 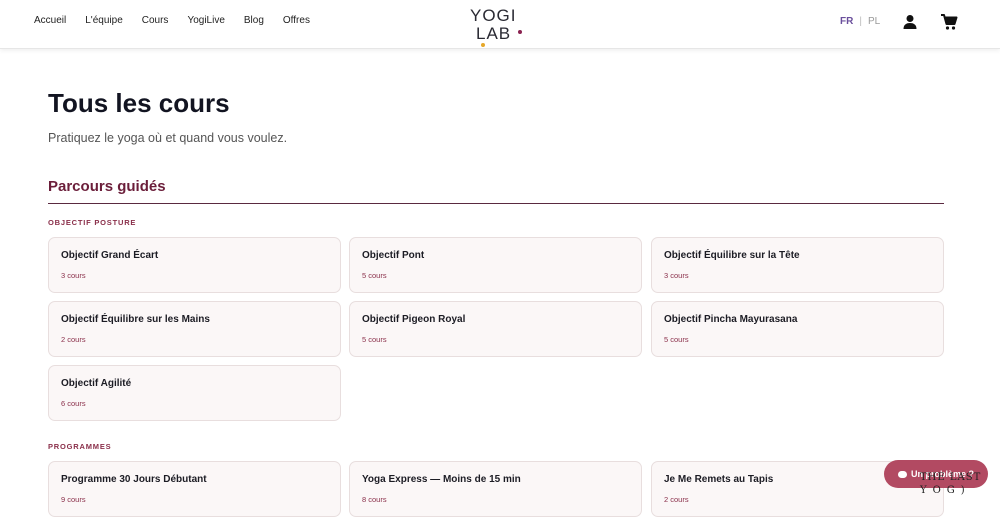 What do you see at coordinates (296, 21) in the screenshot?
I see `nav-offres: Offres` at bounding box center [296, 21].